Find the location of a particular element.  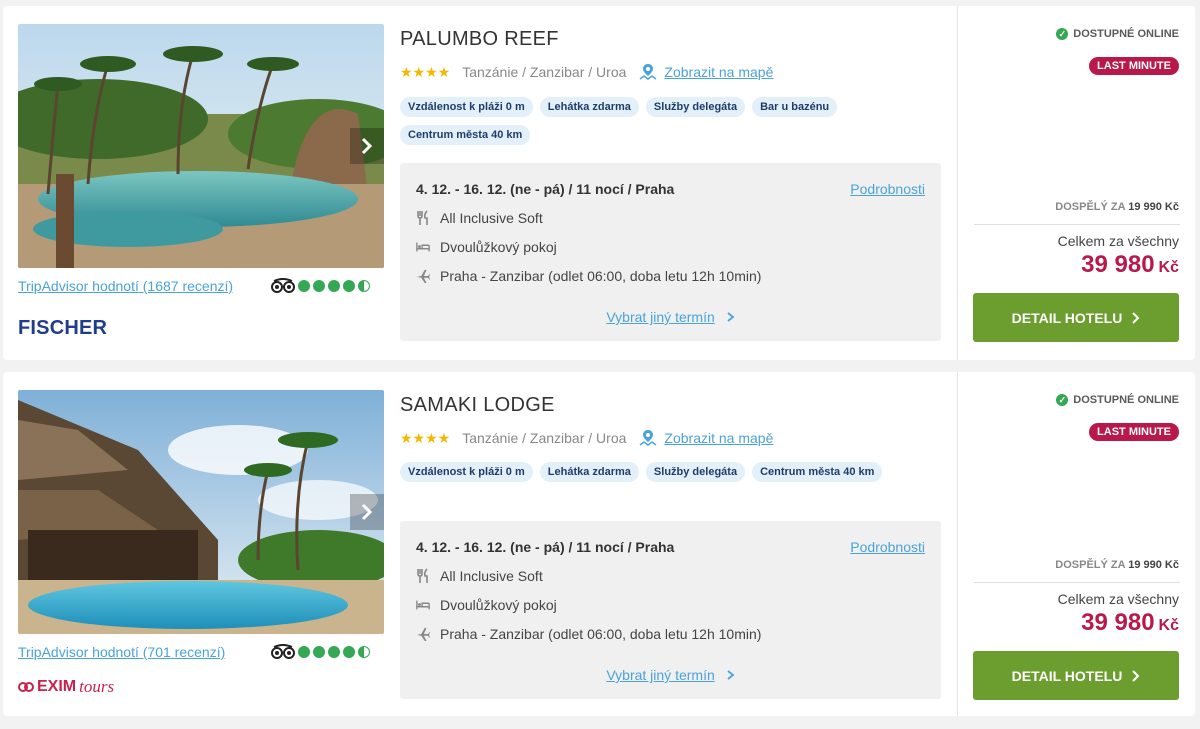

room-row: Dvoulůžkový pokoj is located at coordinates (486, 605).